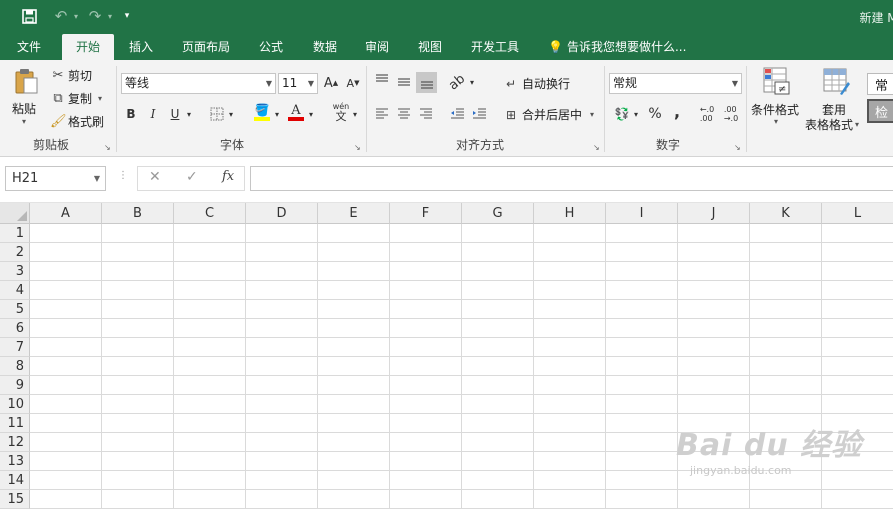  Describe the element at coordinates (29, 47) in the screenshot. I see `tab-file: 文件` at that location.